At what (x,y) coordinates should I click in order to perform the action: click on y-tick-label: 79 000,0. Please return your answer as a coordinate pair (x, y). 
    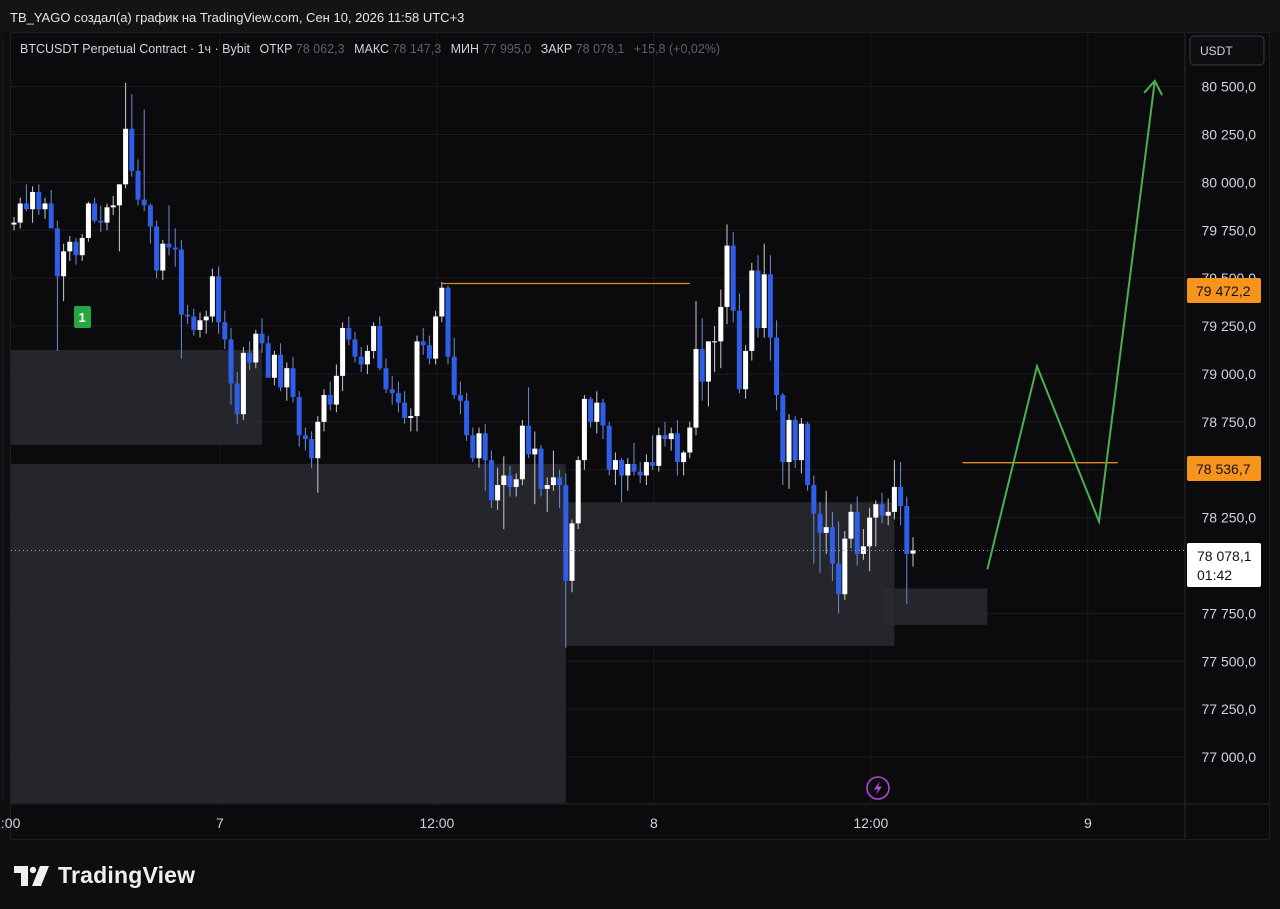
    Looking at the image, I should click on (1229, 374).